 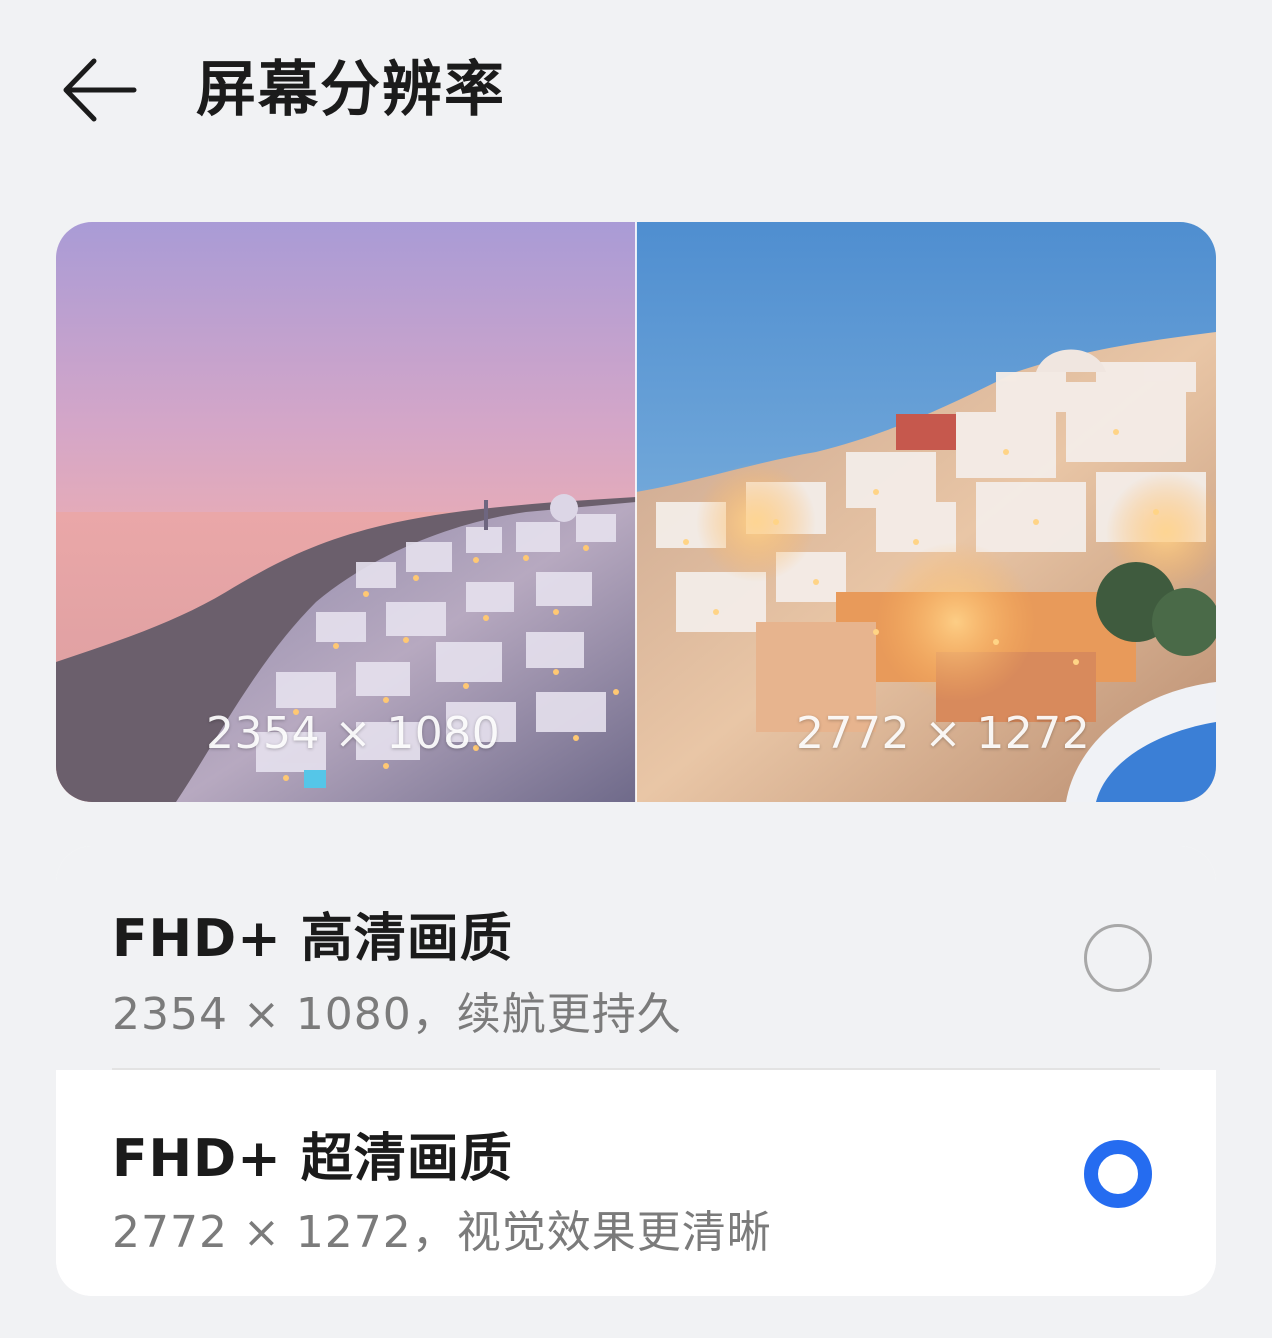 What do you see at coordinates (943, 733) in the screenshot?
I see `preview-label-uhd: 2772 × 1272` at bounding box center [943, 733].